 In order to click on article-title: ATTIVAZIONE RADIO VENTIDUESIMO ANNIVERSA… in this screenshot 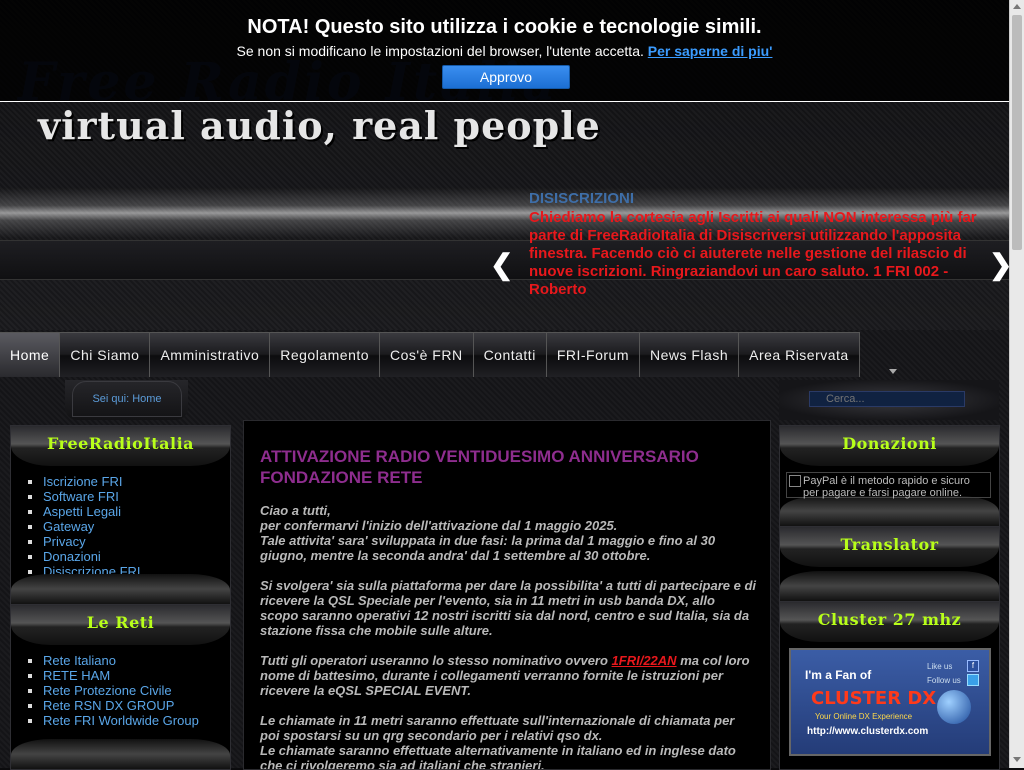, I will do `click(505, 467)`.